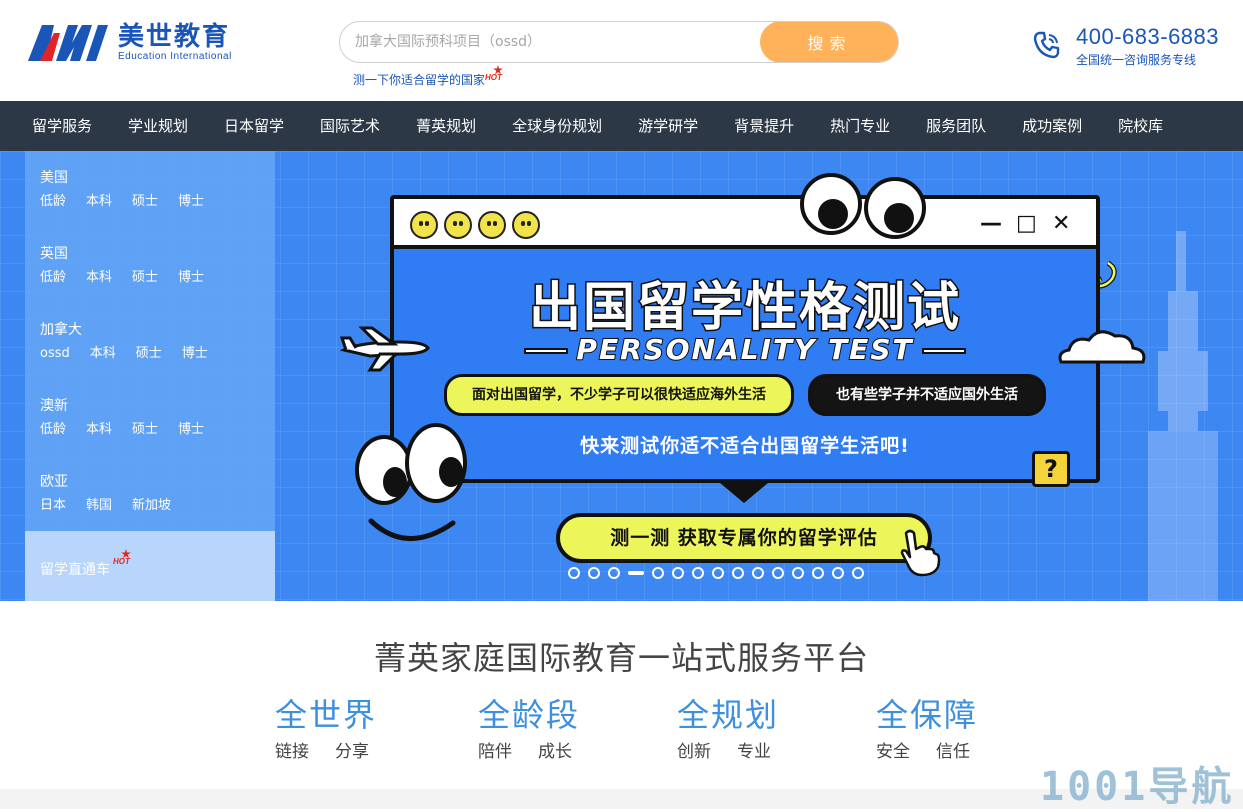 This screenshot has width=1243, height=812. Describe the element at coordinates (326, 715) in the screenshot. I see `feature-title: 全世界` at that location.